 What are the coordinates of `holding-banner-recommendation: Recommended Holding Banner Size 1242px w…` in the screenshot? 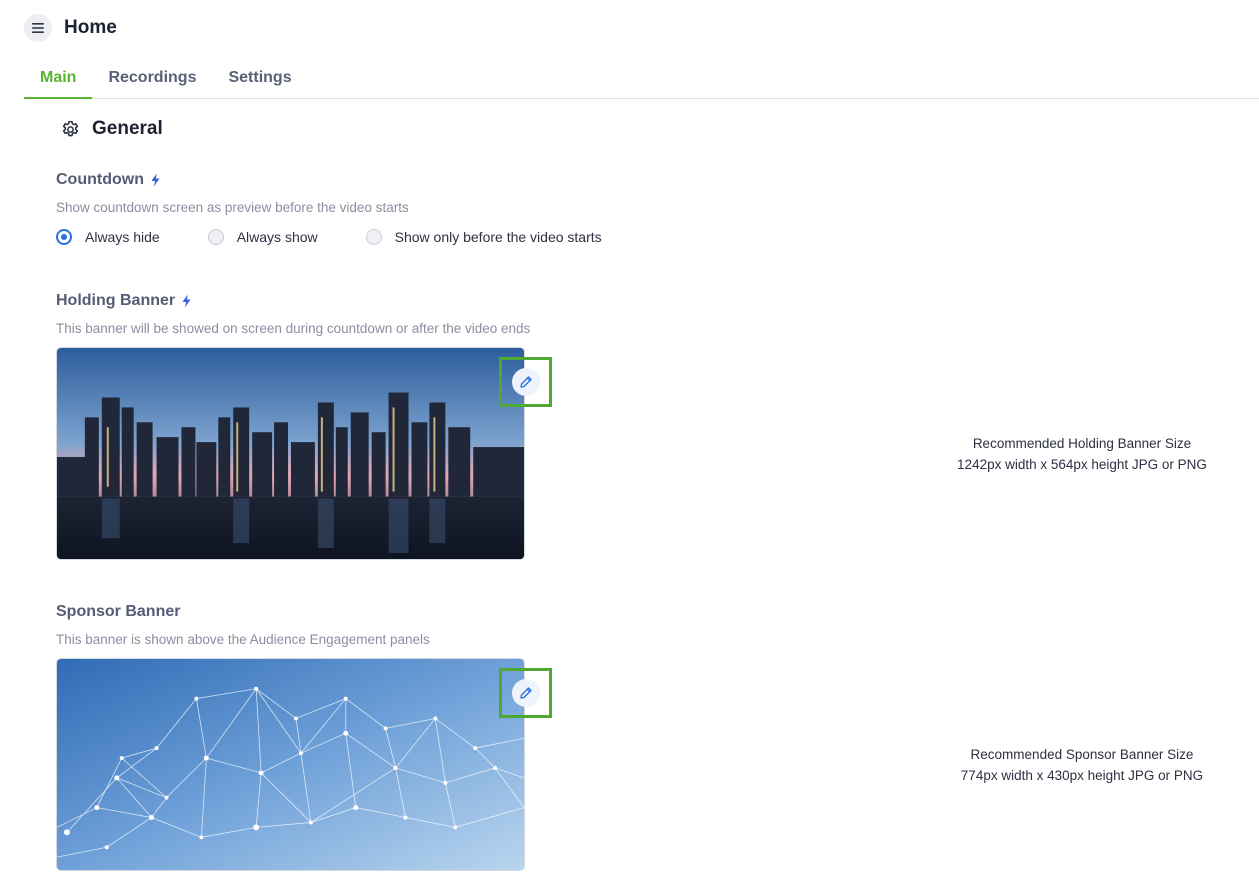 It's located at (1082, 454).